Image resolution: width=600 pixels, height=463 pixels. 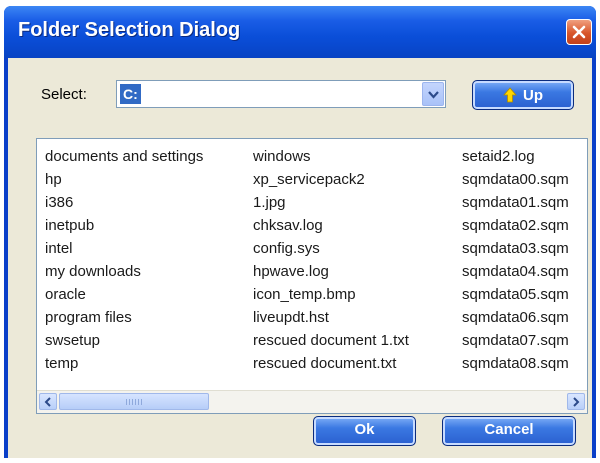 I want to click on list-item: inetpub, so click(x=124, y=225).